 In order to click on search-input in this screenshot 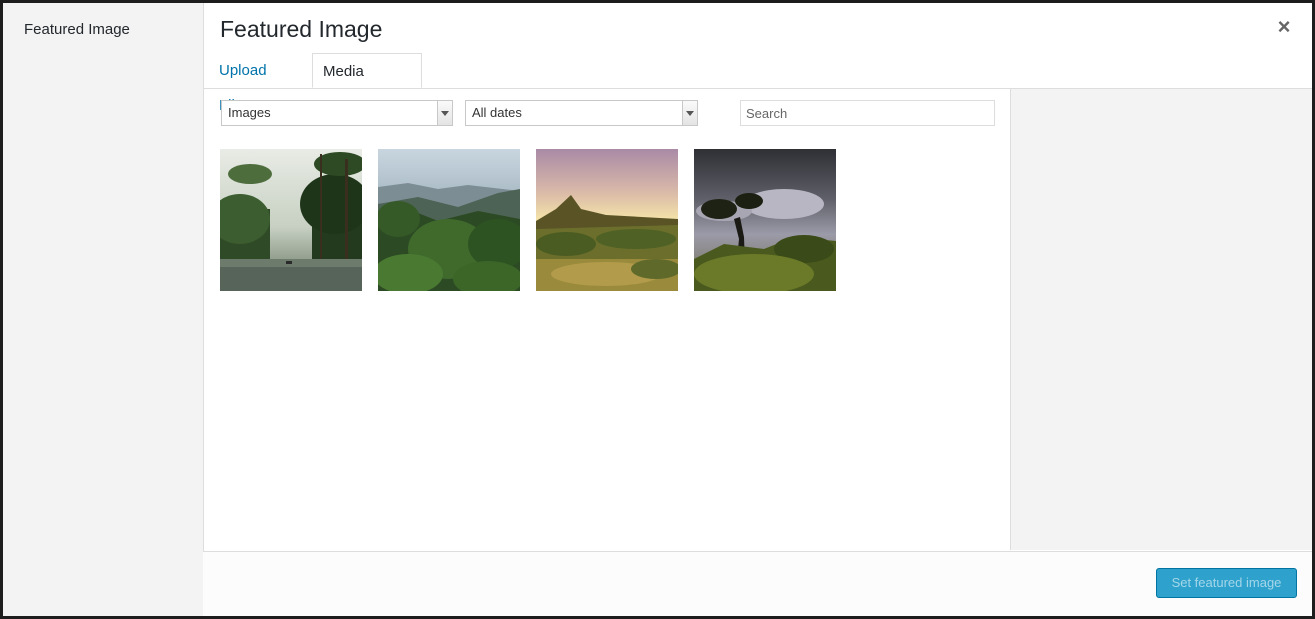, I will do `click(867, 113)`.